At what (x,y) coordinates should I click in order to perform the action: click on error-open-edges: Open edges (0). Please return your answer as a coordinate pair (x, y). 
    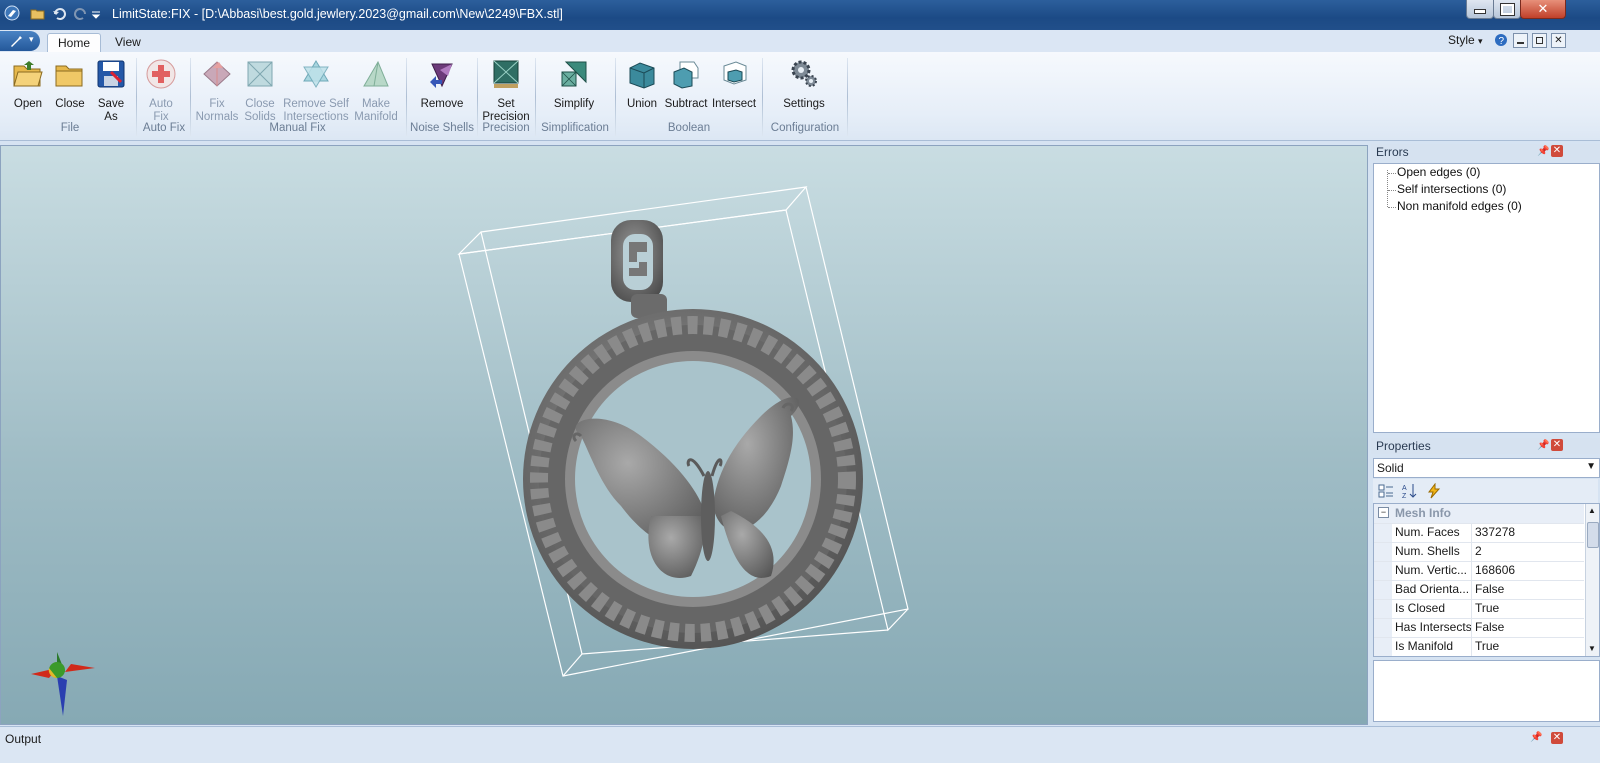
    Looking at the image, I should click on (1438, 172).